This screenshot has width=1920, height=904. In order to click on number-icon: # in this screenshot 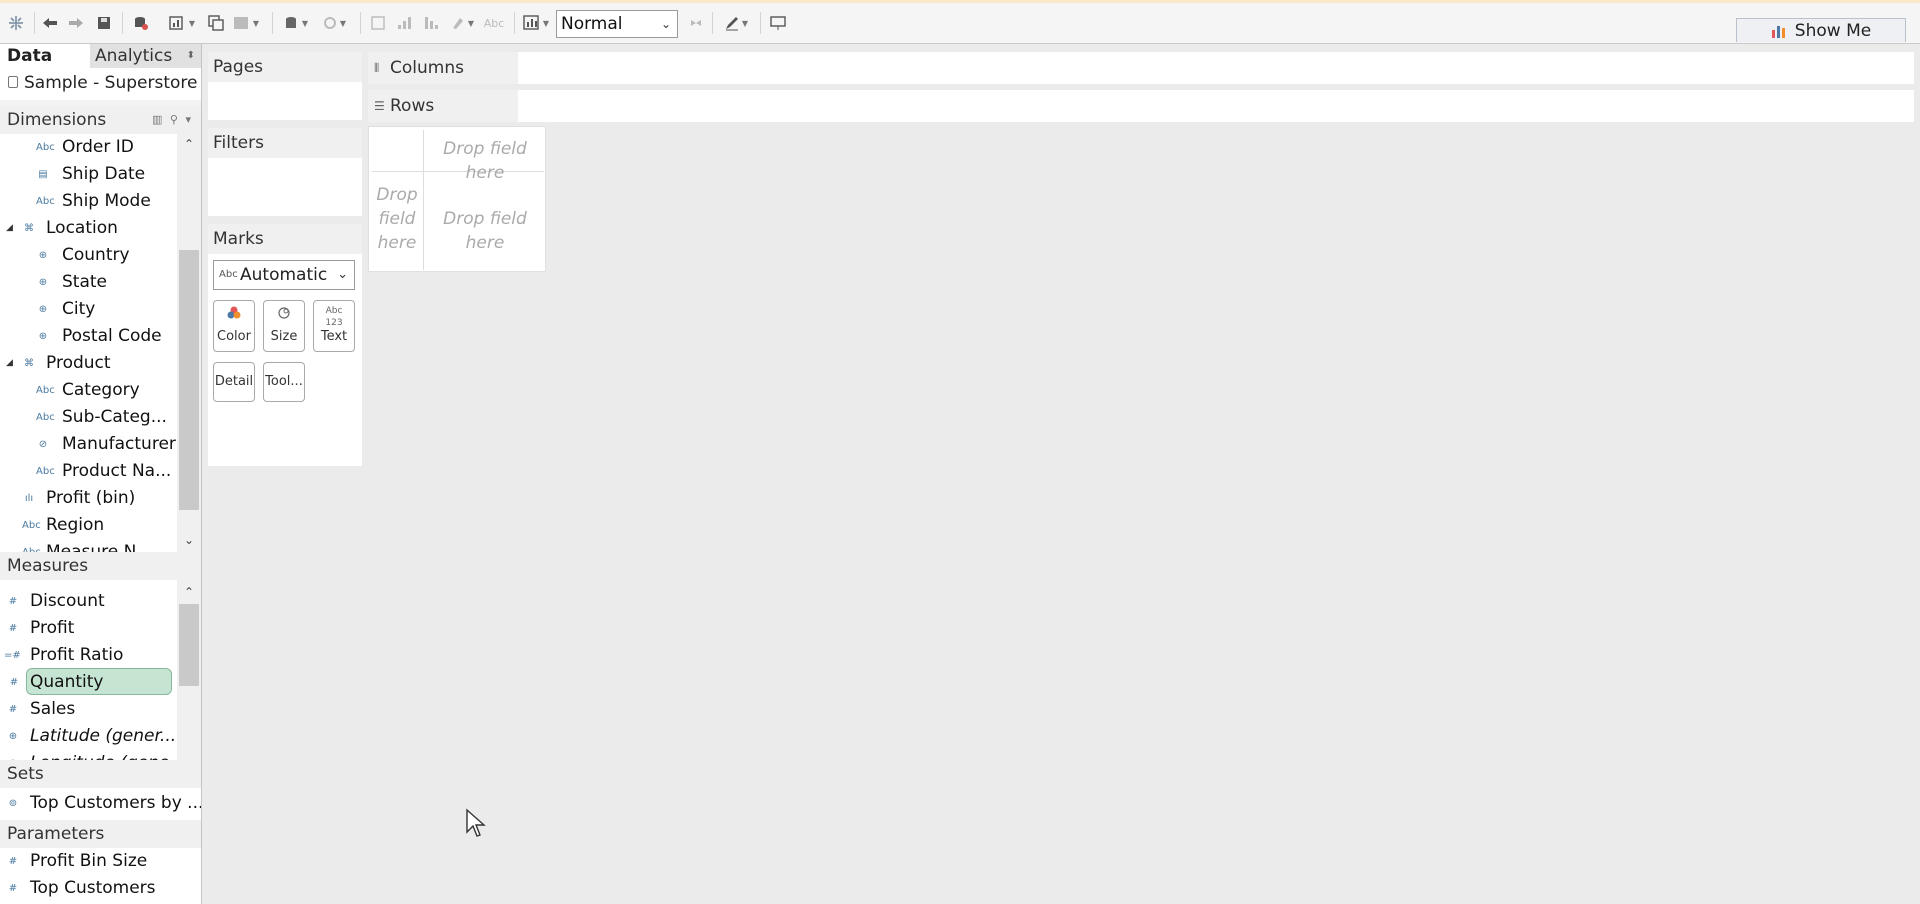, I will do `click(14, 682)`.